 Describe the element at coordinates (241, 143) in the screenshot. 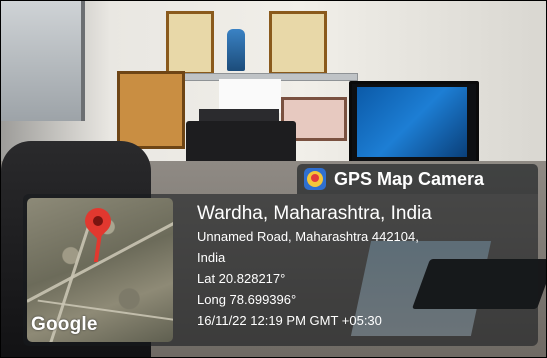

I see `printer` at that location.